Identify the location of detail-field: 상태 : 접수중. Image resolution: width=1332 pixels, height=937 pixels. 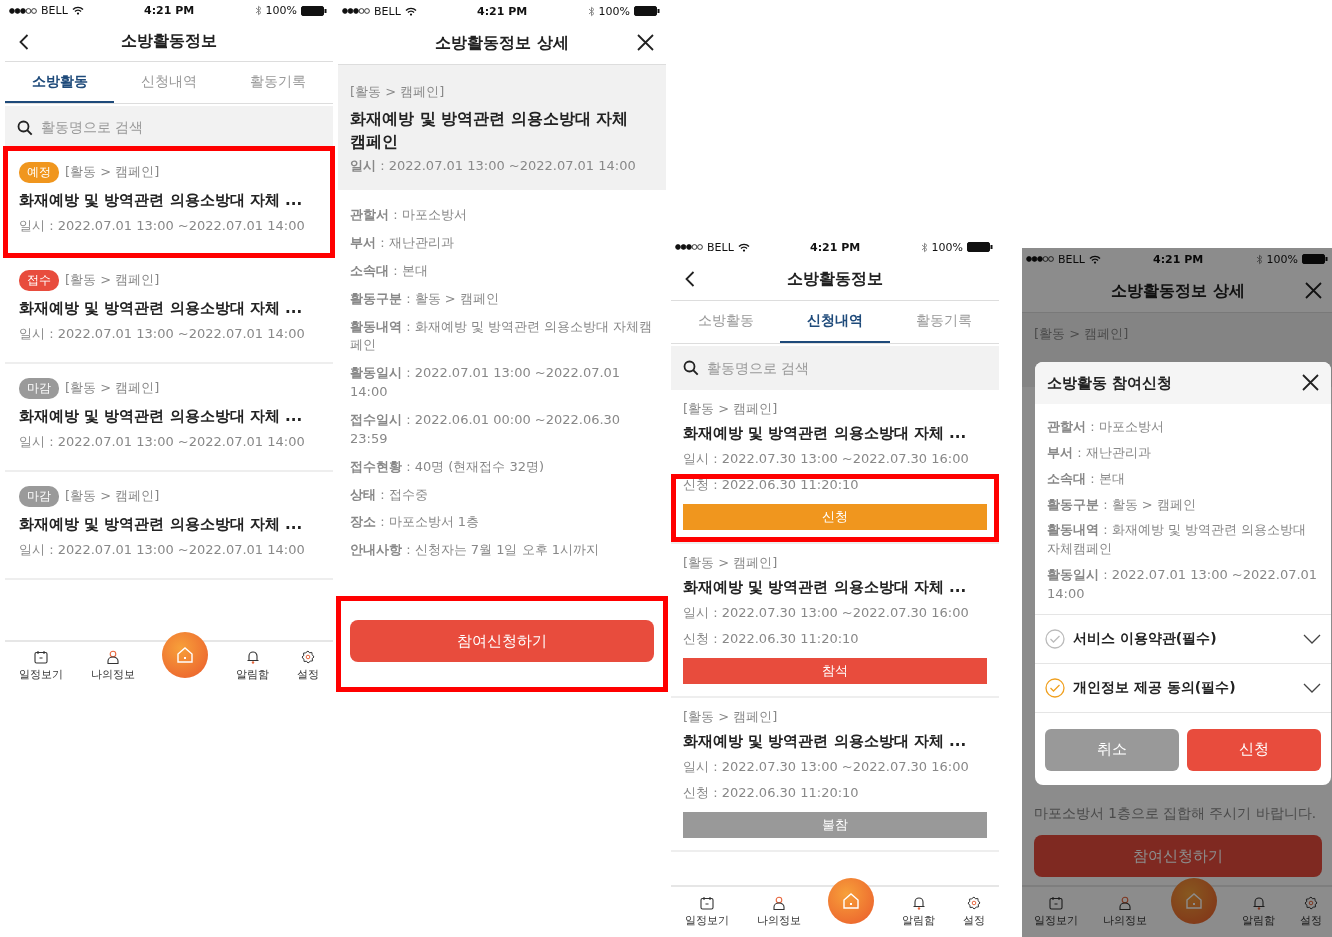
(502, 495).